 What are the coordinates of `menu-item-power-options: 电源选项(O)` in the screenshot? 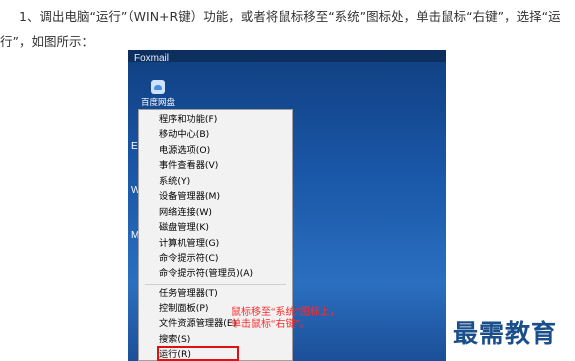 It's located at (184, 150).